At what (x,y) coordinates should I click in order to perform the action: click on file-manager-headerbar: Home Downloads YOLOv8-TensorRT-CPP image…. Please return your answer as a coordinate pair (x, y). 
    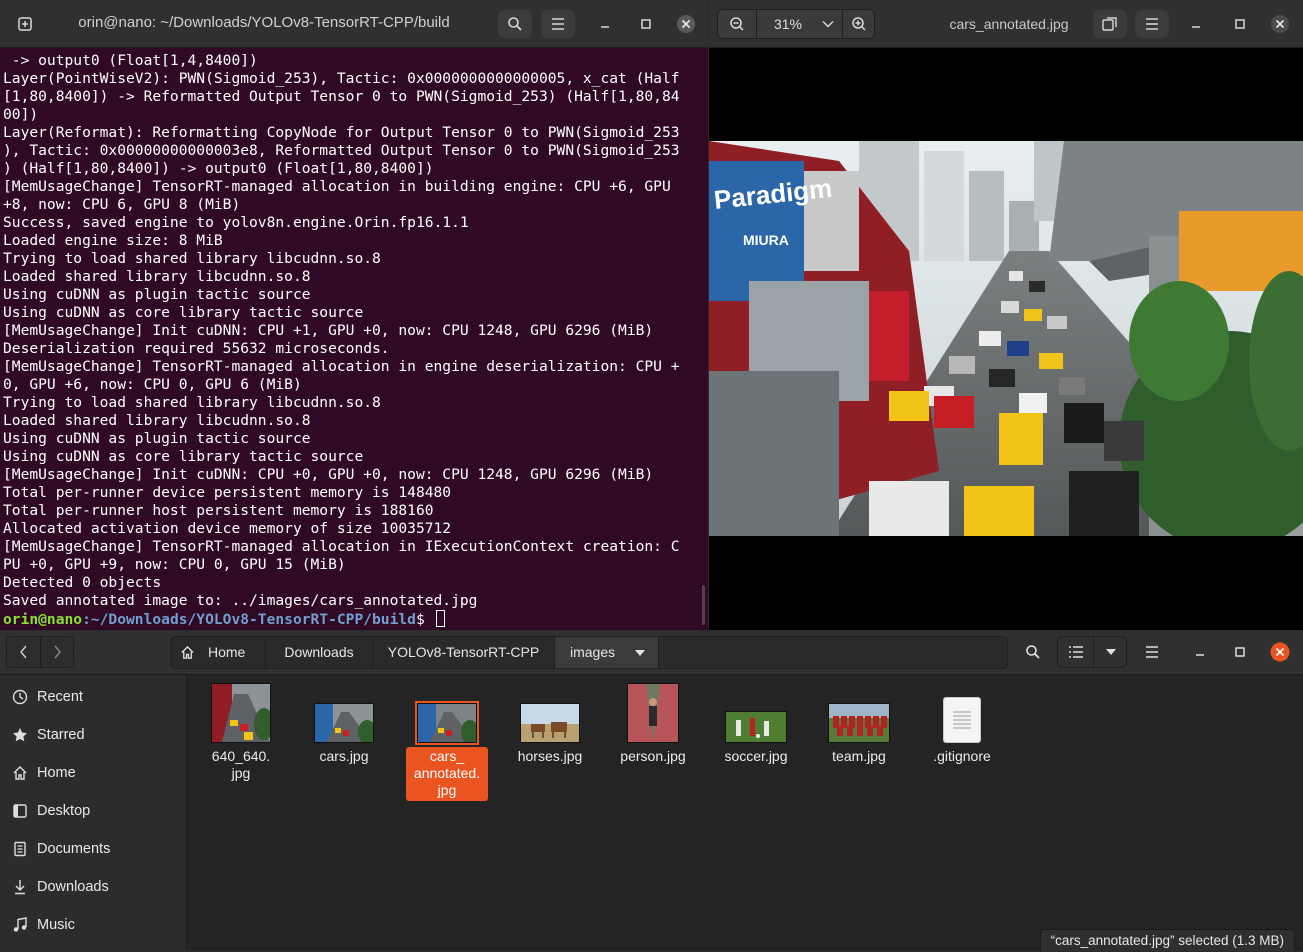
    Looking at the image, I should click on (651, 653).